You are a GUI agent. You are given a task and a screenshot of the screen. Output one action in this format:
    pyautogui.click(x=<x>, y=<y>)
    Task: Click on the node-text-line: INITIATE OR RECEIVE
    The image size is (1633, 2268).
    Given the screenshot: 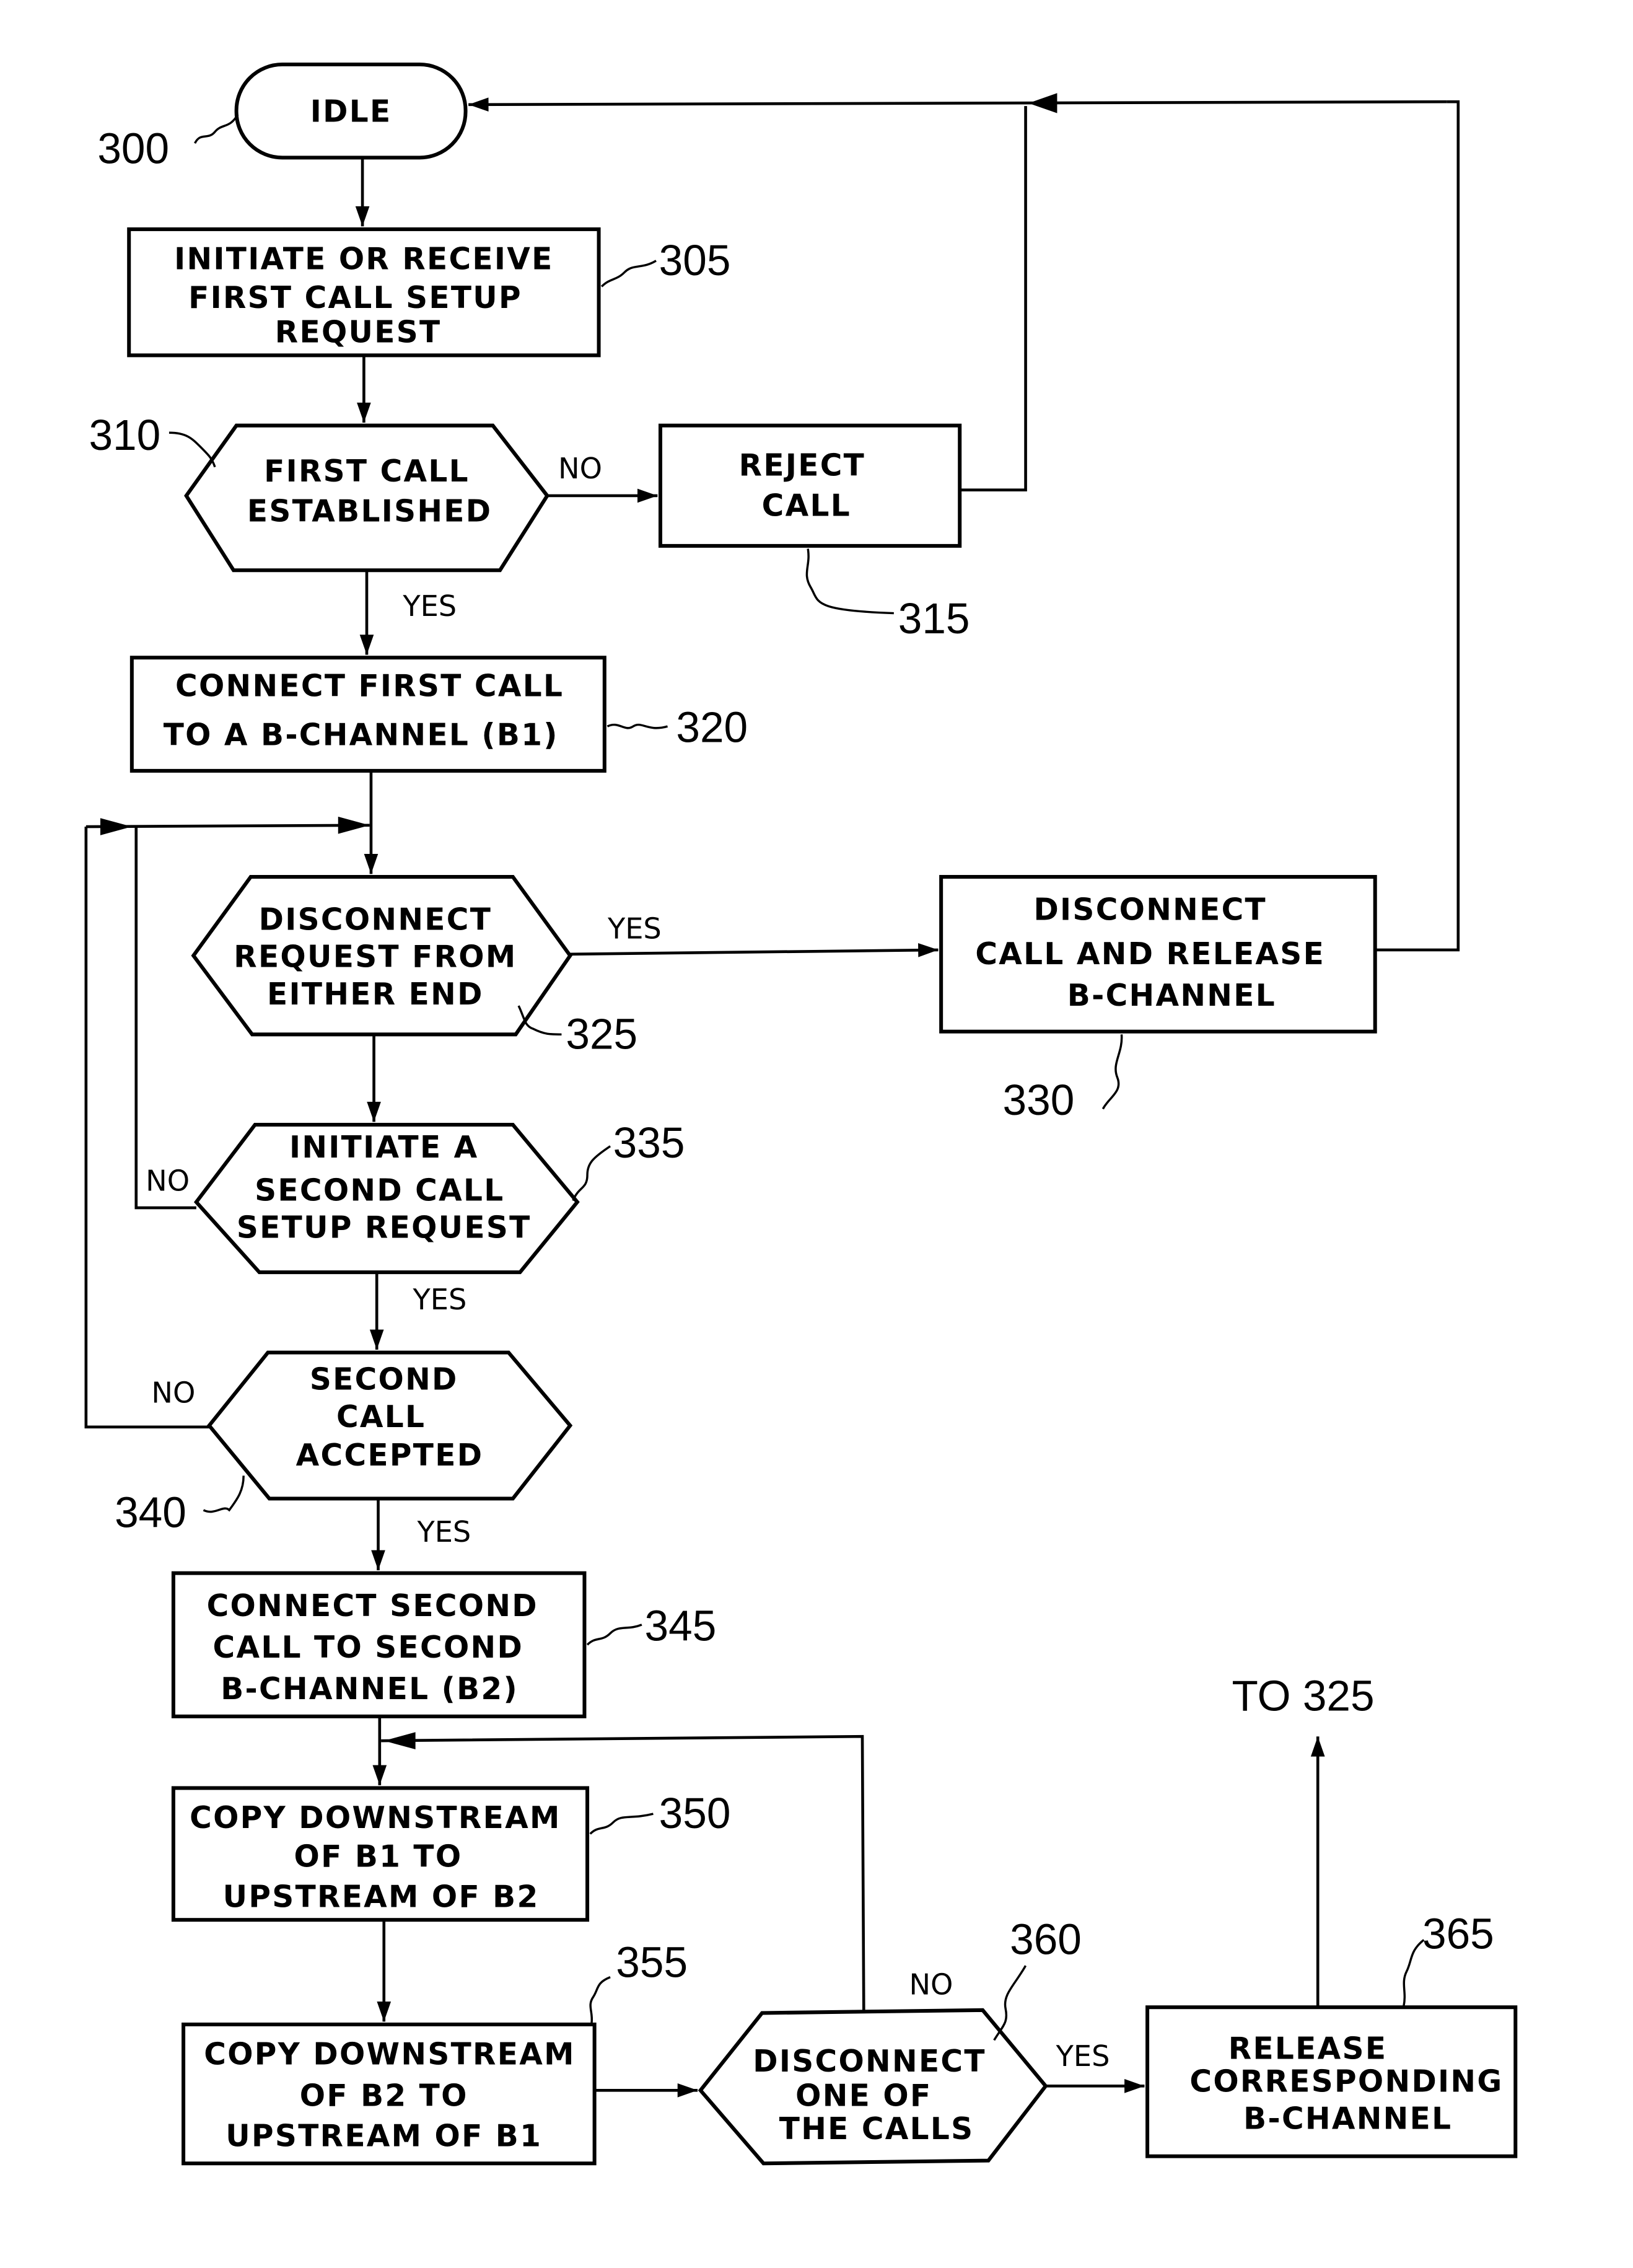 What is the action you would take?
    pyautogui.click(x=364, y=259)
    